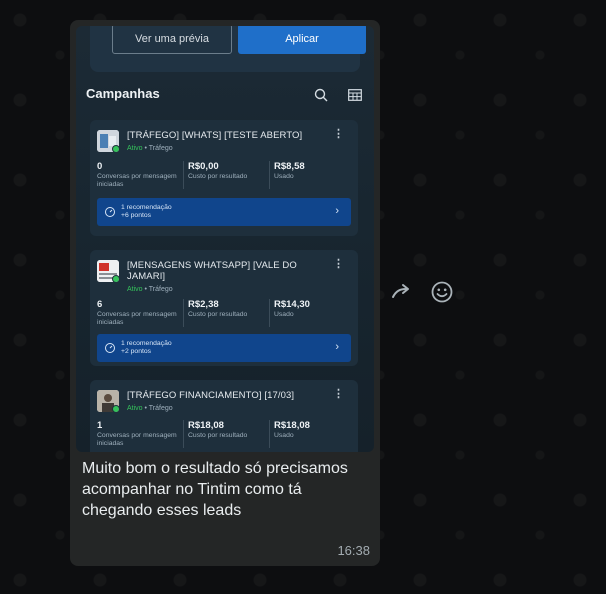 Image resolution: width=606 pixels, height=594 pixels. I want to click on results-metric: 6 Conversas por mensagem iniciadas, so click(137, 312).